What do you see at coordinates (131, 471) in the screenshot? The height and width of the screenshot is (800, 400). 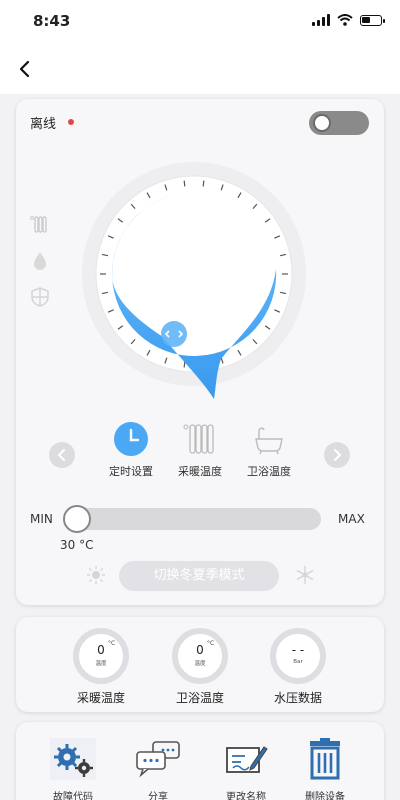 I see `mode-label: 定时设置` at bounding box center [131, 471].